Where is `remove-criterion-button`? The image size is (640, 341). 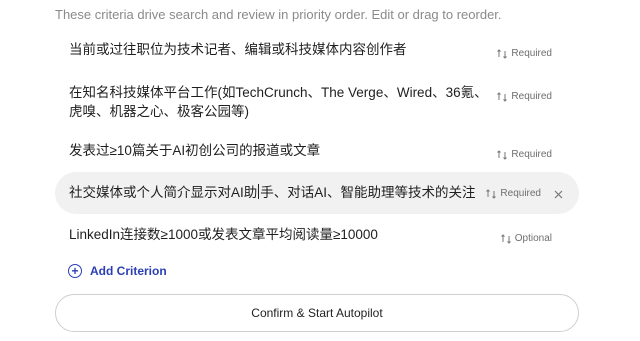
remove-criterion-button is located at coordinates (558, 194).